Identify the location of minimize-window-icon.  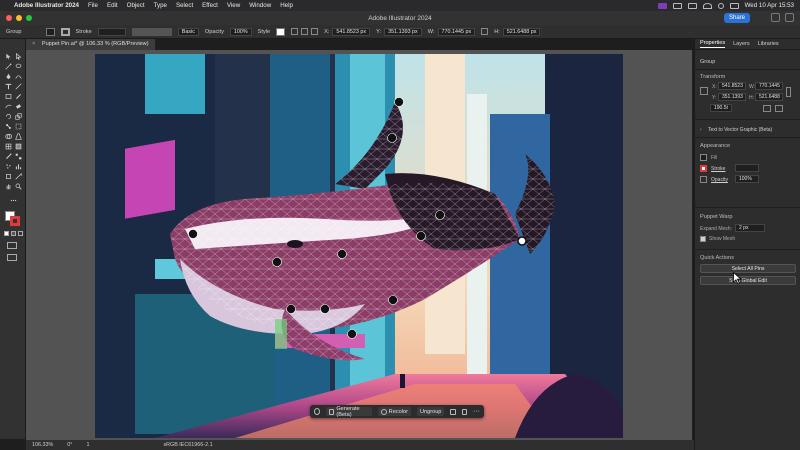
(19, 18).